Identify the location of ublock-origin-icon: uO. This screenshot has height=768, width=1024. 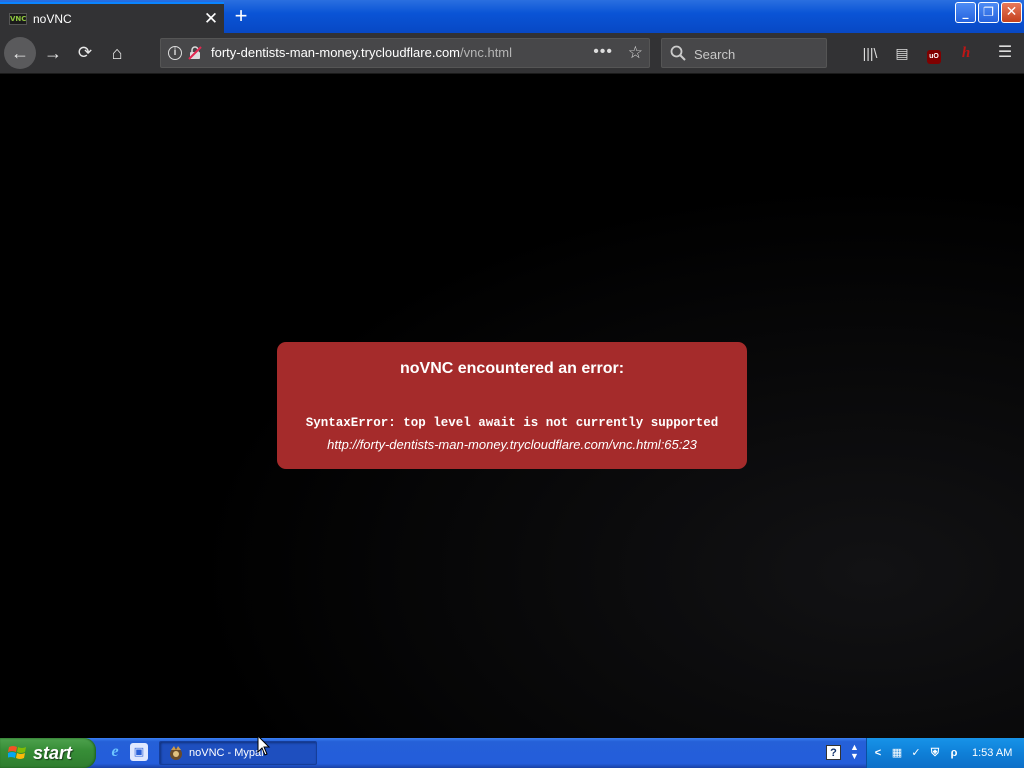
(934, 53).